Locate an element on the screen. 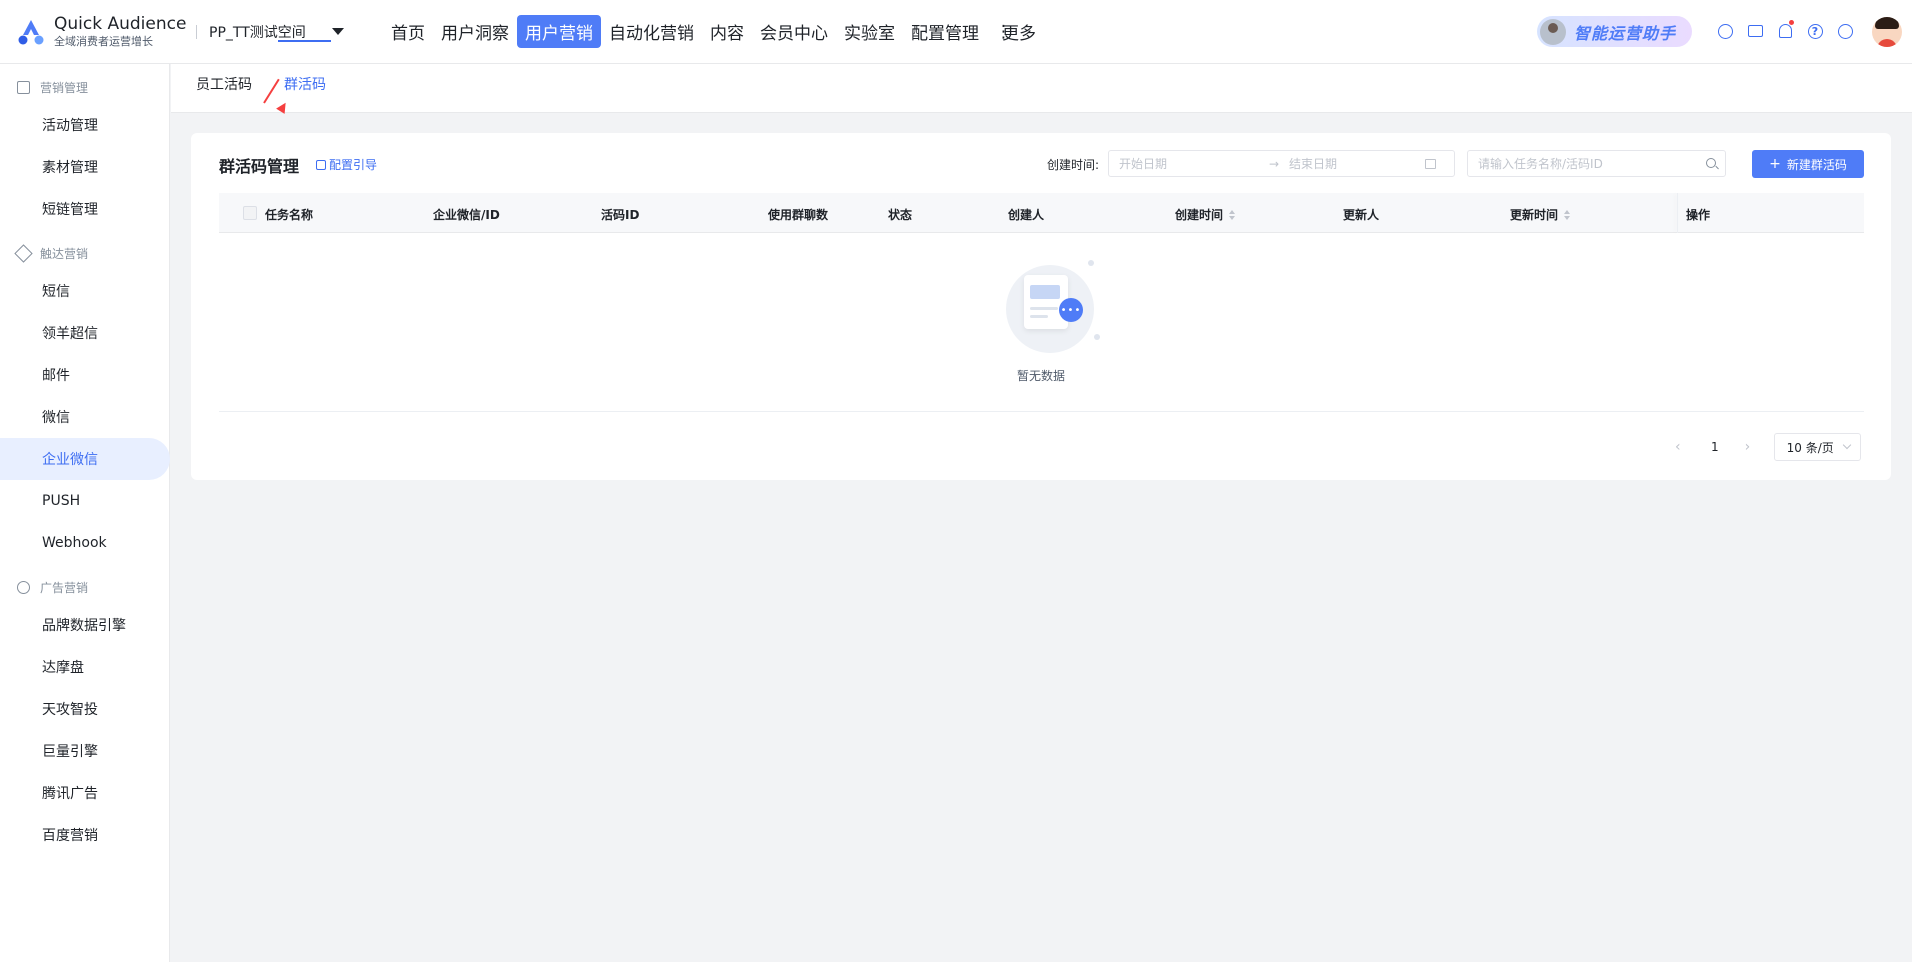  caret-down-icon is located at coordinates (337, 31).